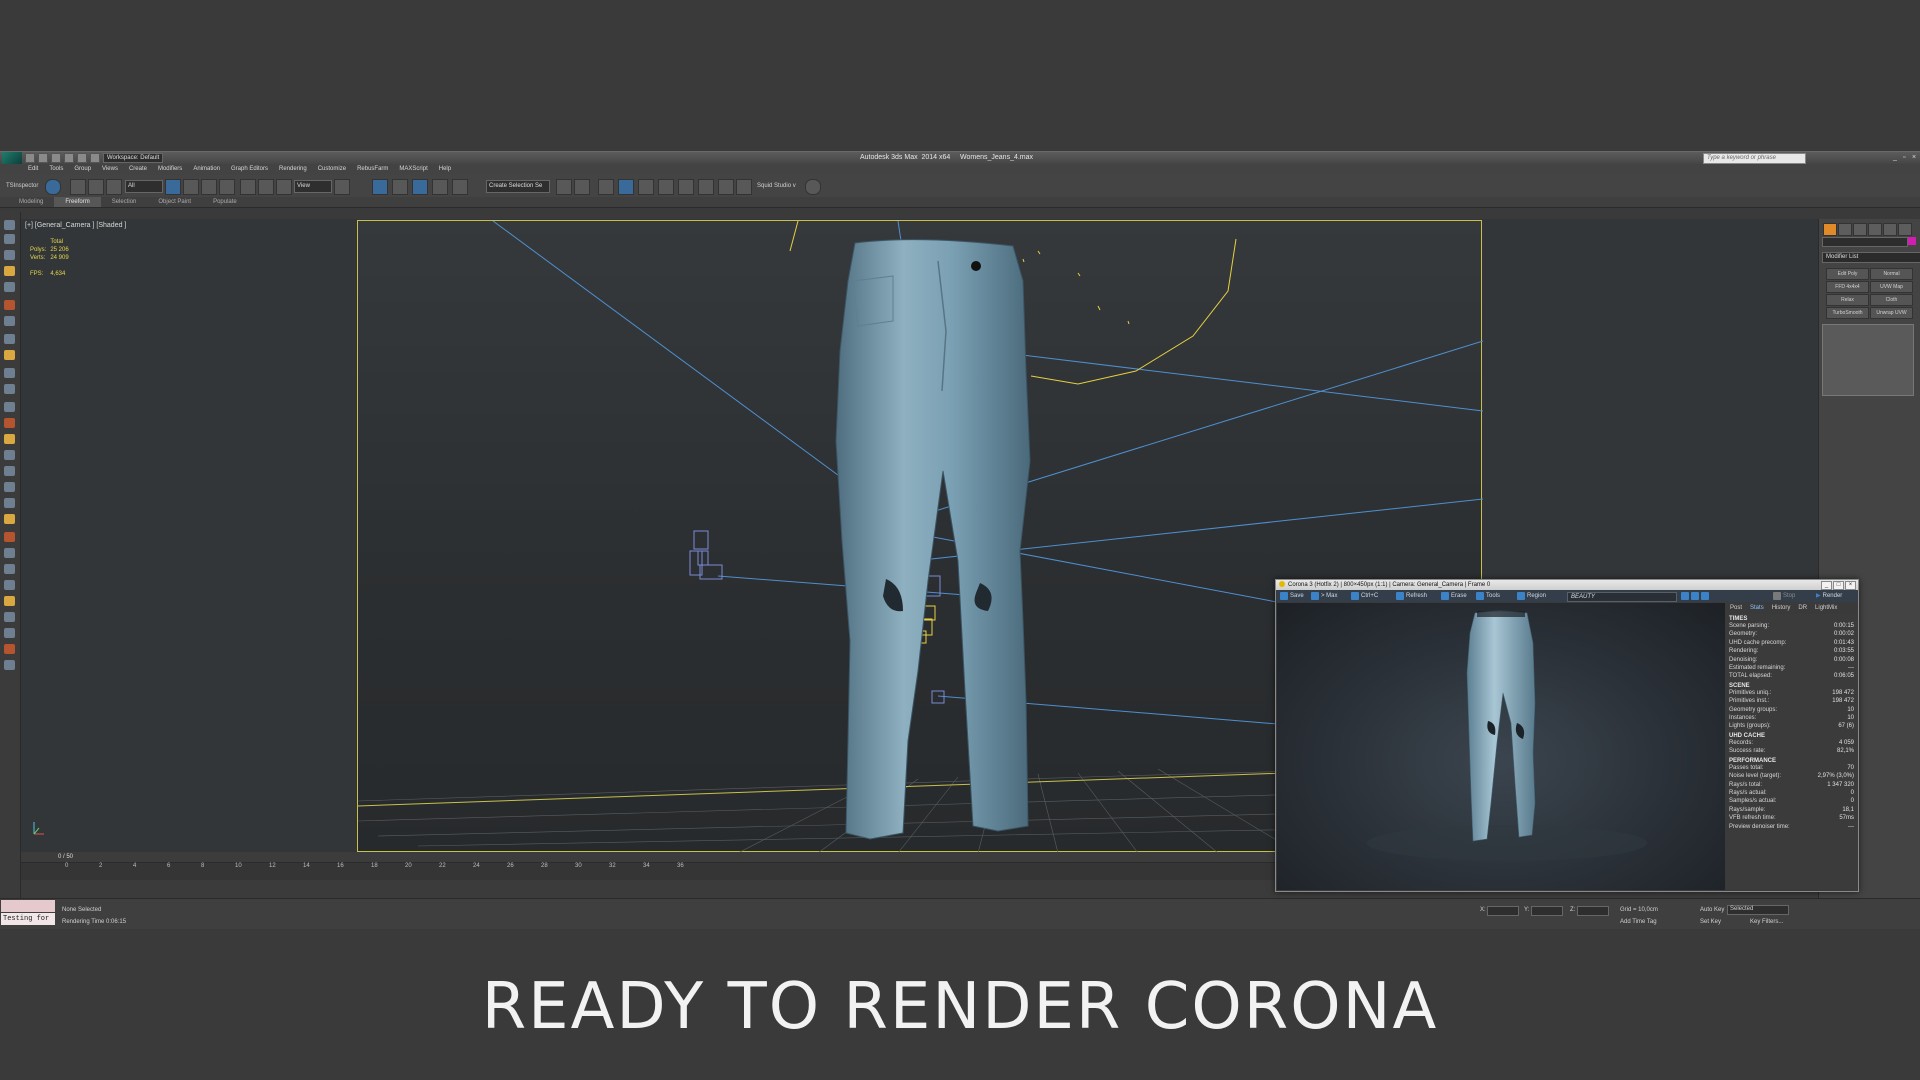  I want to click on layer-manager-icon, so click(606, 187).